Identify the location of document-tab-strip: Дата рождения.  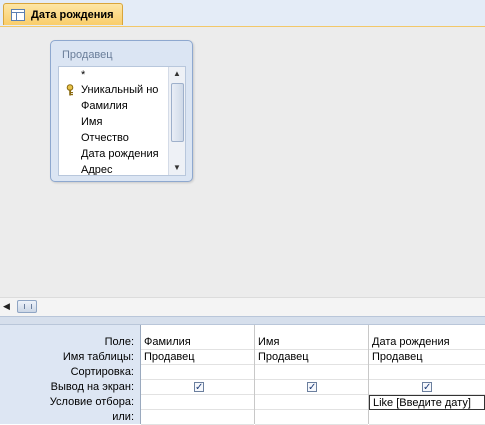
(242, 13).